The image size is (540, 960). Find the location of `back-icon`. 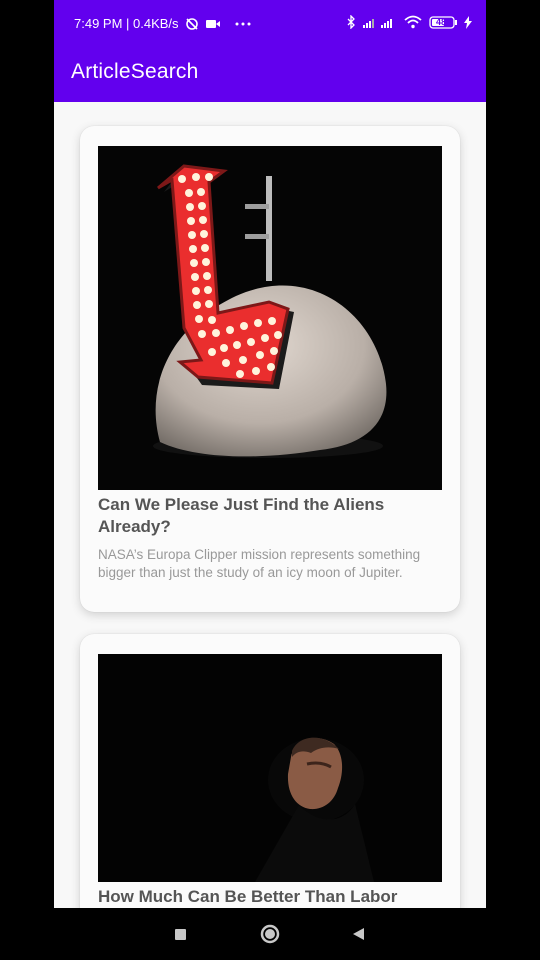

back-icon is located at coordinates (358, 934).